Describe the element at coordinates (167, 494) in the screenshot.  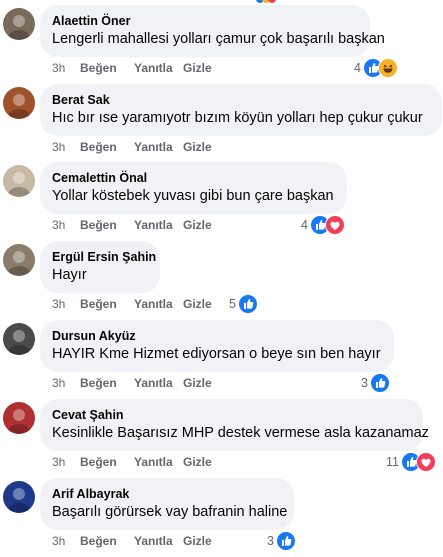
I see `comment-author: Arif Albayrak` at that location.